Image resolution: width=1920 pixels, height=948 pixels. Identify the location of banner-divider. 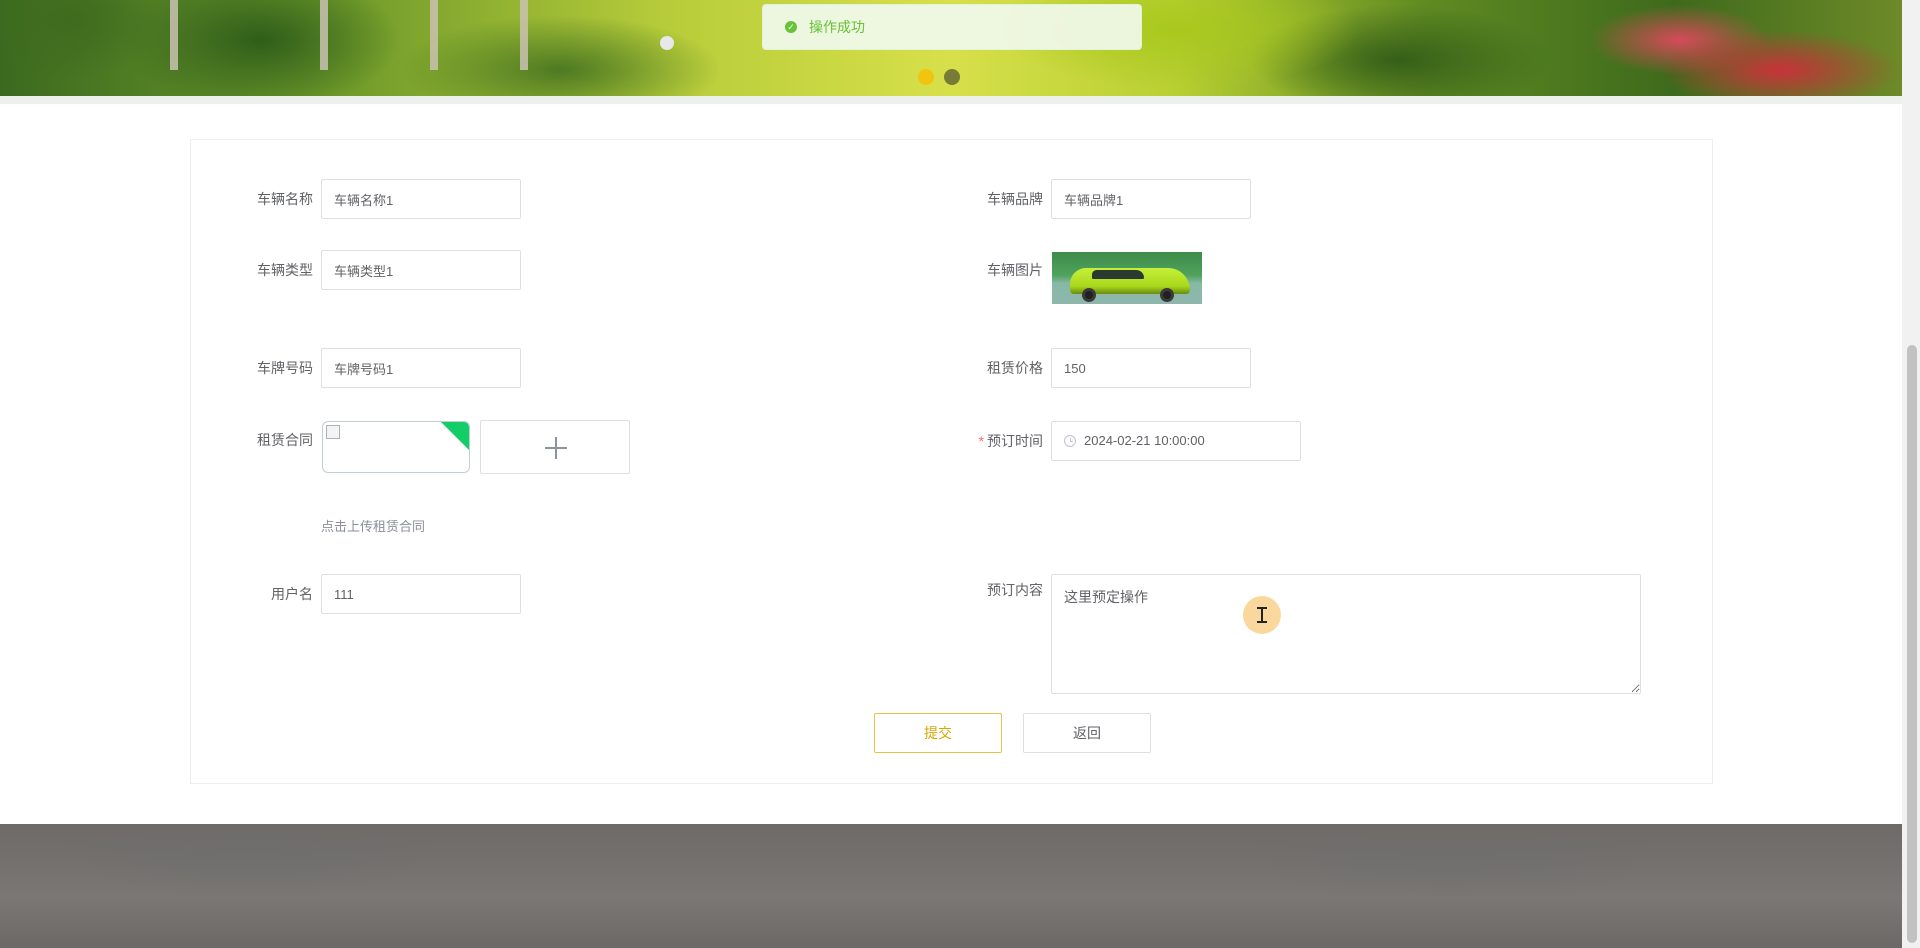
(951, 100).